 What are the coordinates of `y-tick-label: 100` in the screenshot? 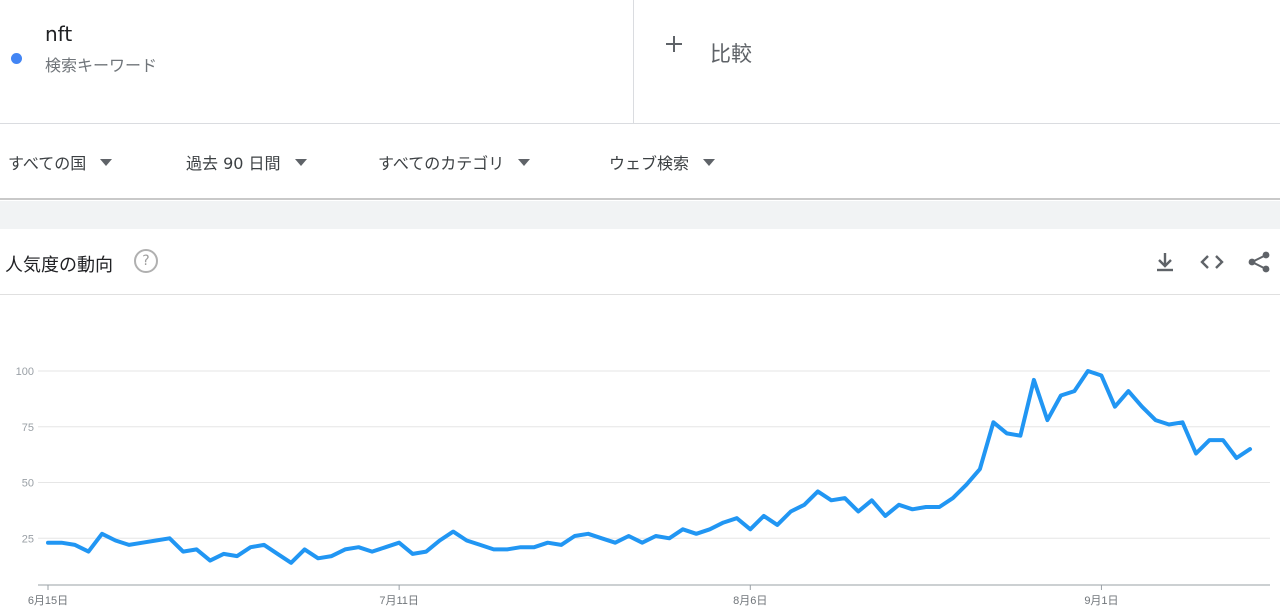 It's located at (25, 372).